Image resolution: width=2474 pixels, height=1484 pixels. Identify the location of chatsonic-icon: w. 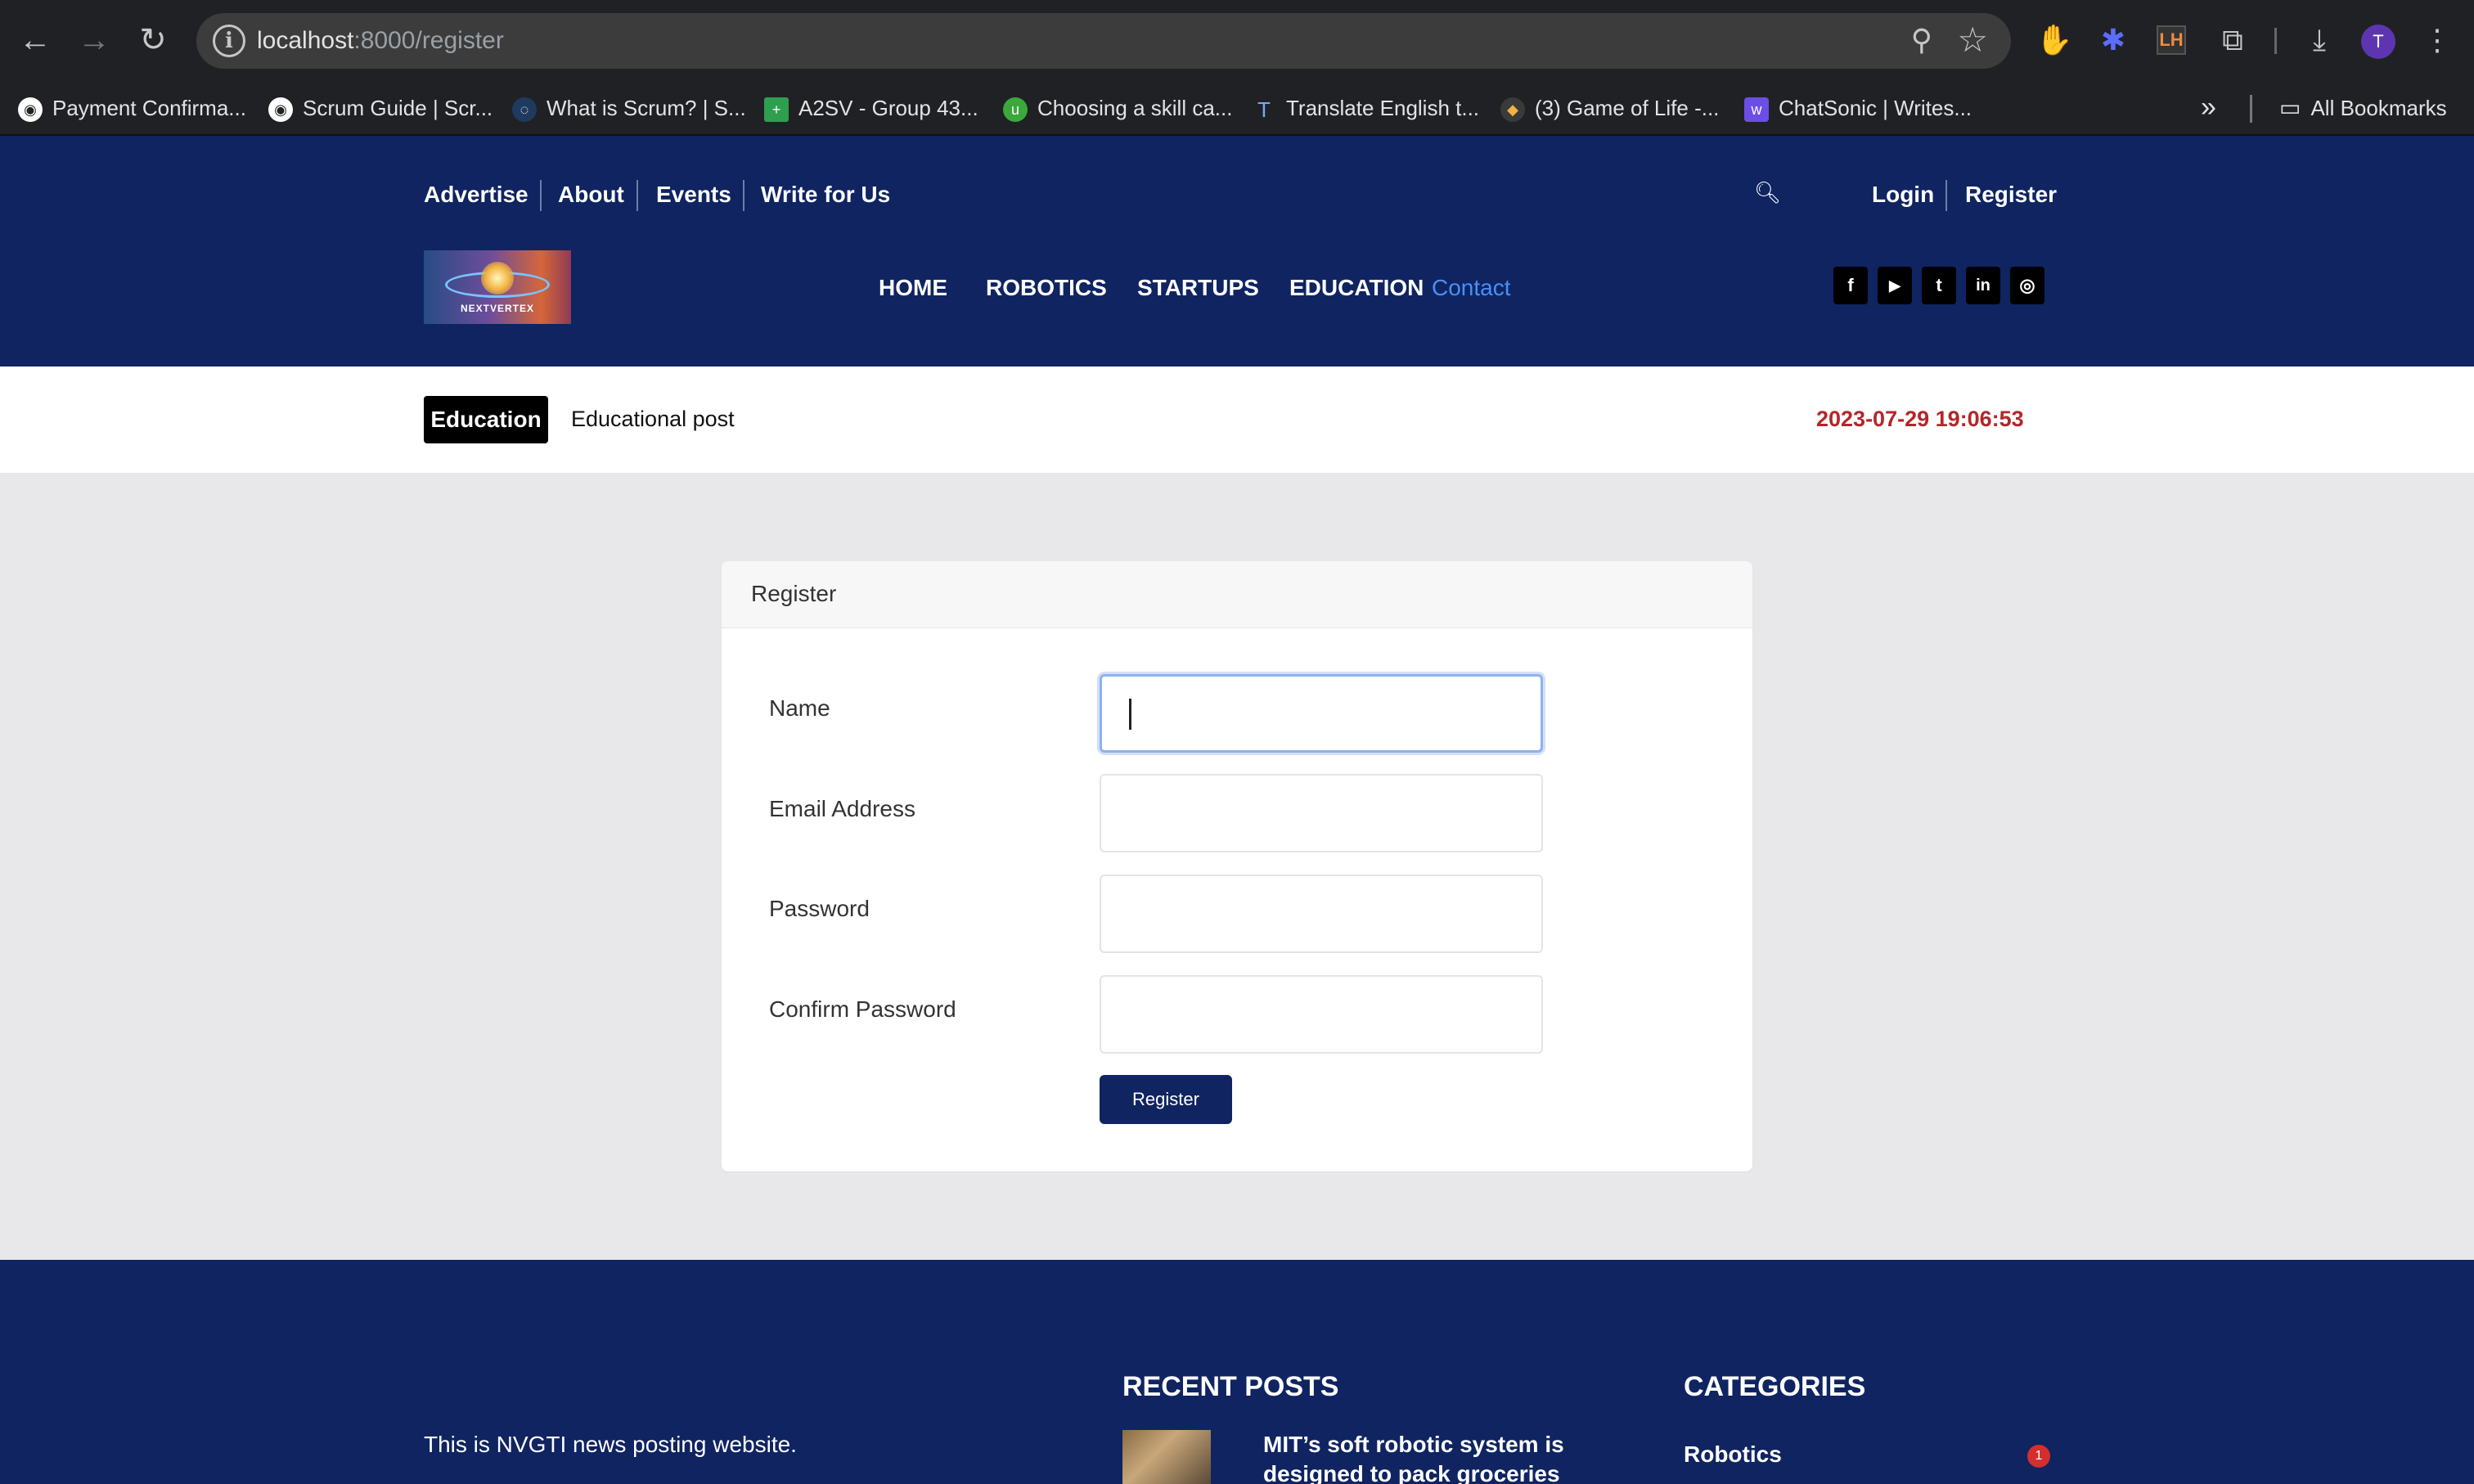
(1756, 110).